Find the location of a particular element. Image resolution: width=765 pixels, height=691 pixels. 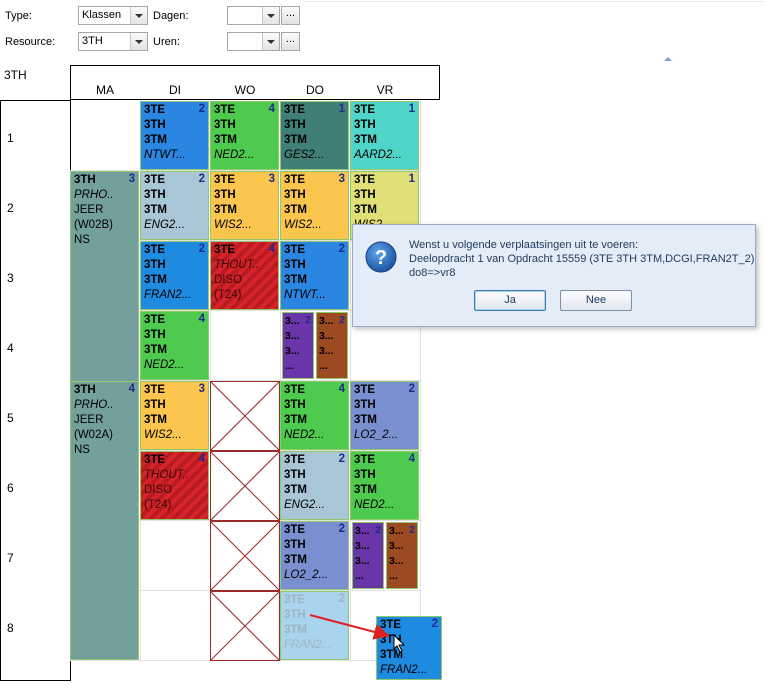

day-header-ma: MA is located at coordinates (105, 90).